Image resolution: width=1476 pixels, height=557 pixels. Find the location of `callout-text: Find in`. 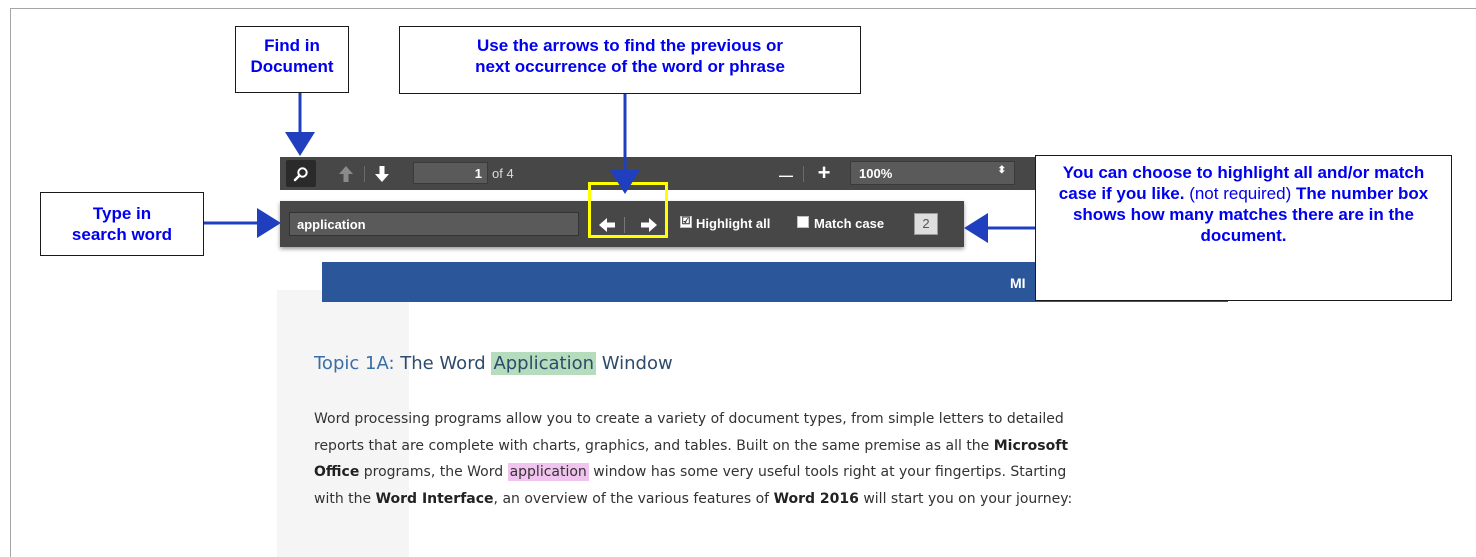

callout-text: Find in is located at coordinates (292, 45).